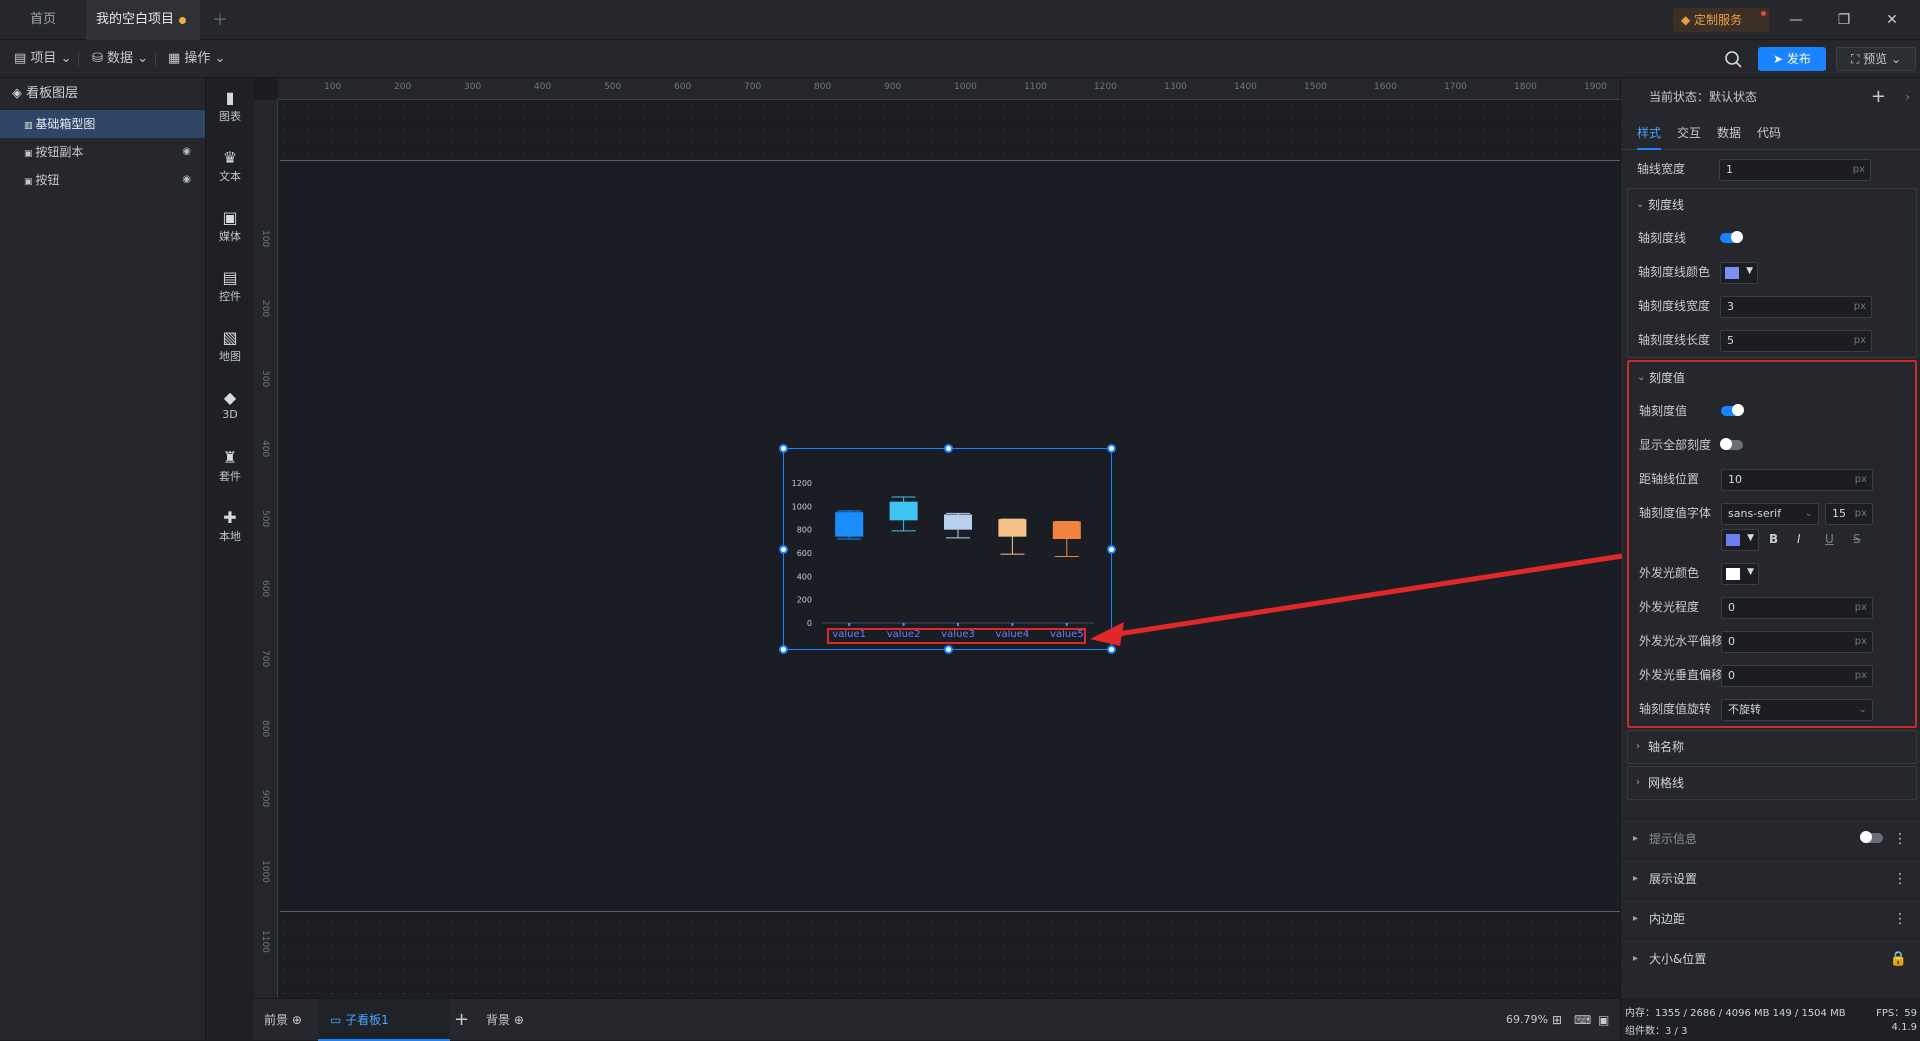 The image size is (1920, 1041). I want to click on component-3d: ◆ 3D, so click(230, 404).